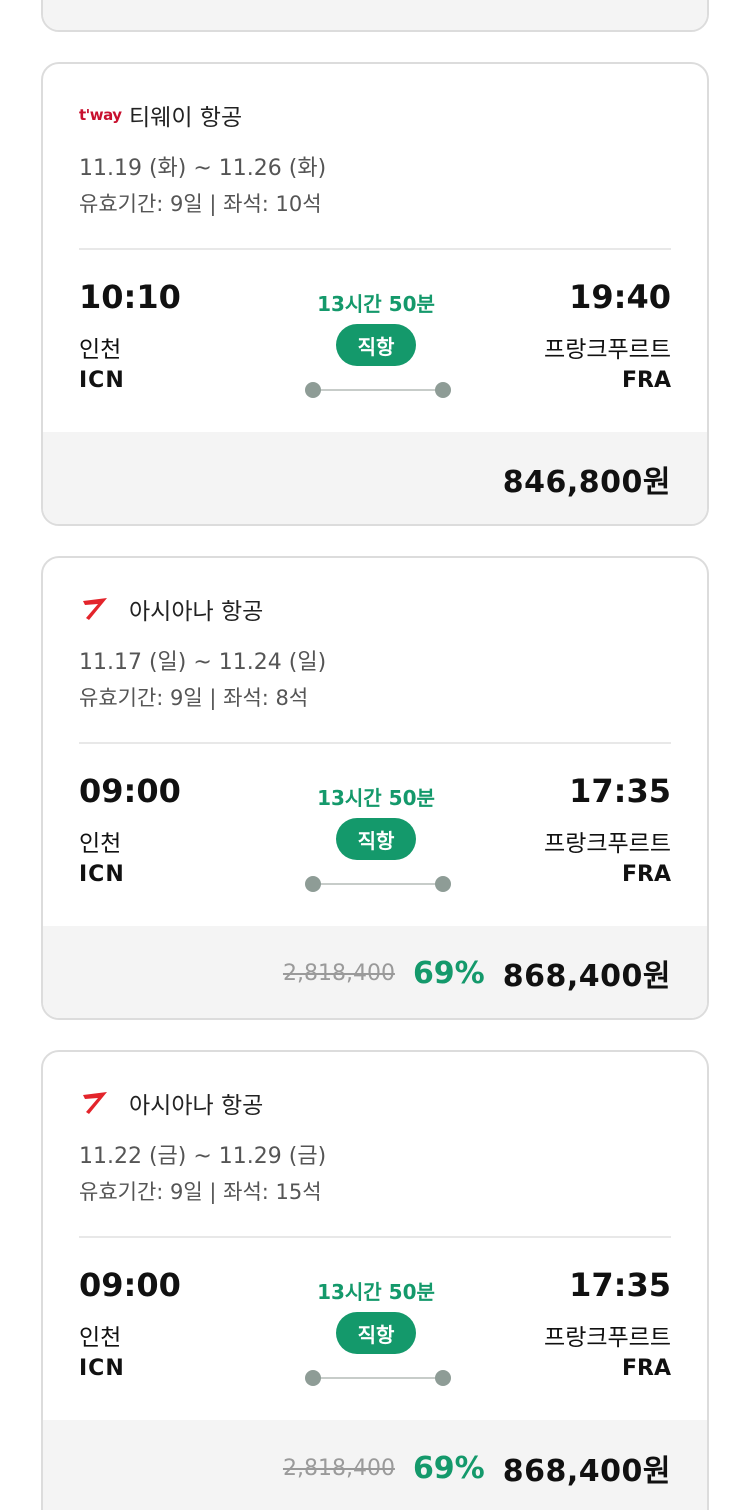  Describe the element at coordinates (100, 115) in the screenshot. I see `tway-logo-icon: t'way` at that location.